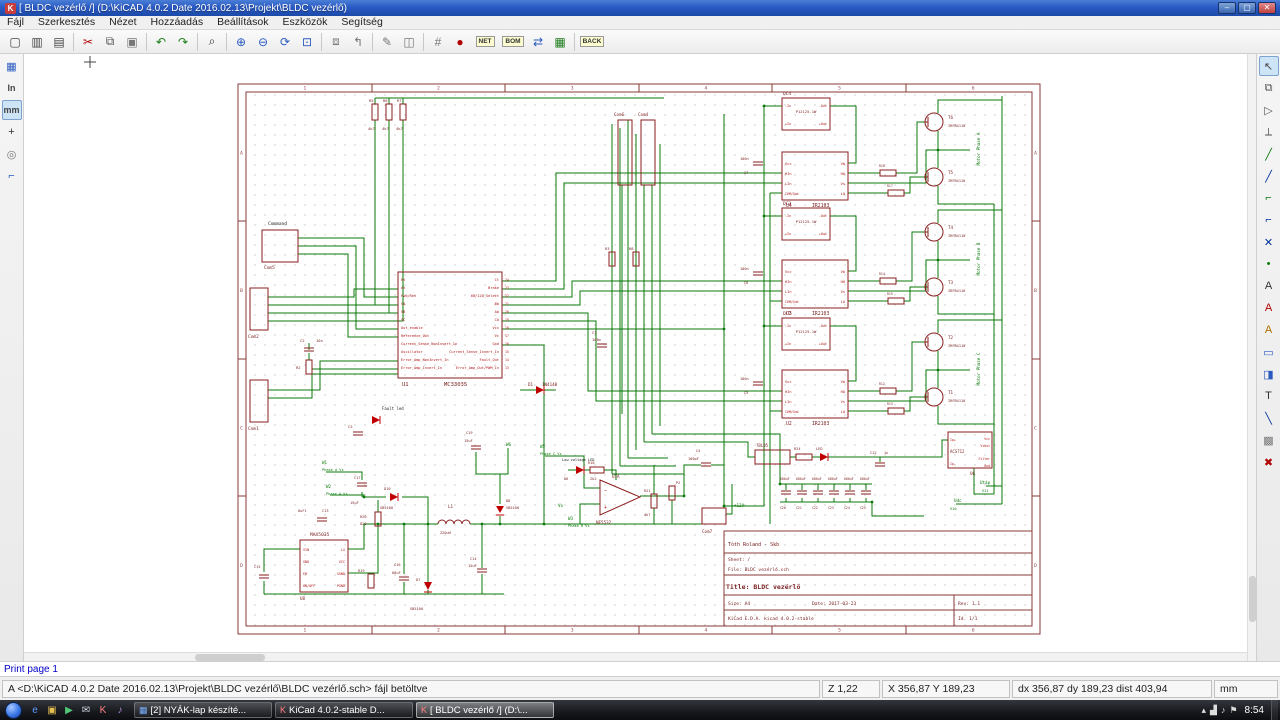 The height and width of the screenshot is (720, 1280). I want to click on schematic-text: 16, so click(507, 344).